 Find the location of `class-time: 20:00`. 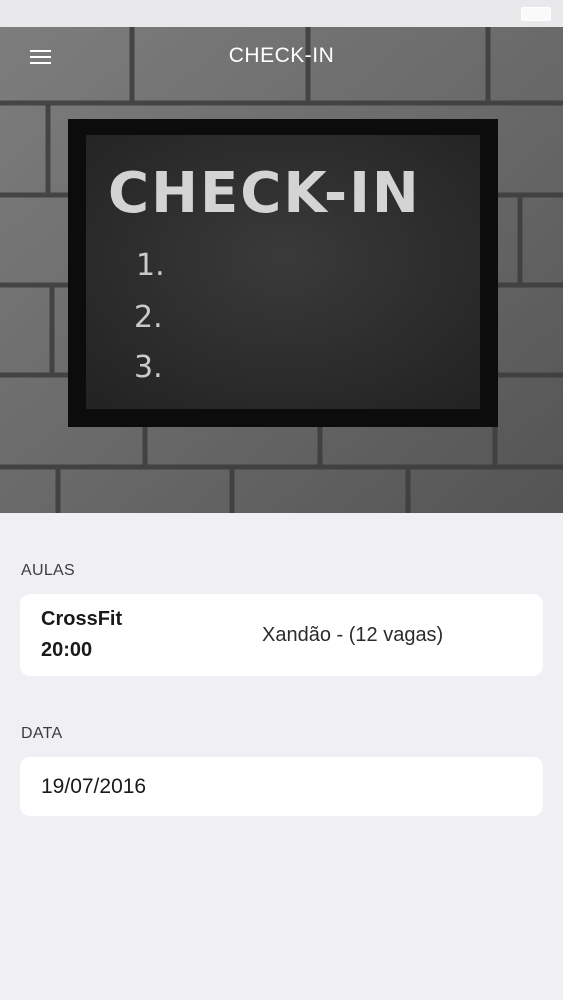

class-time: 20:00 is located at coordinates (67, 650).